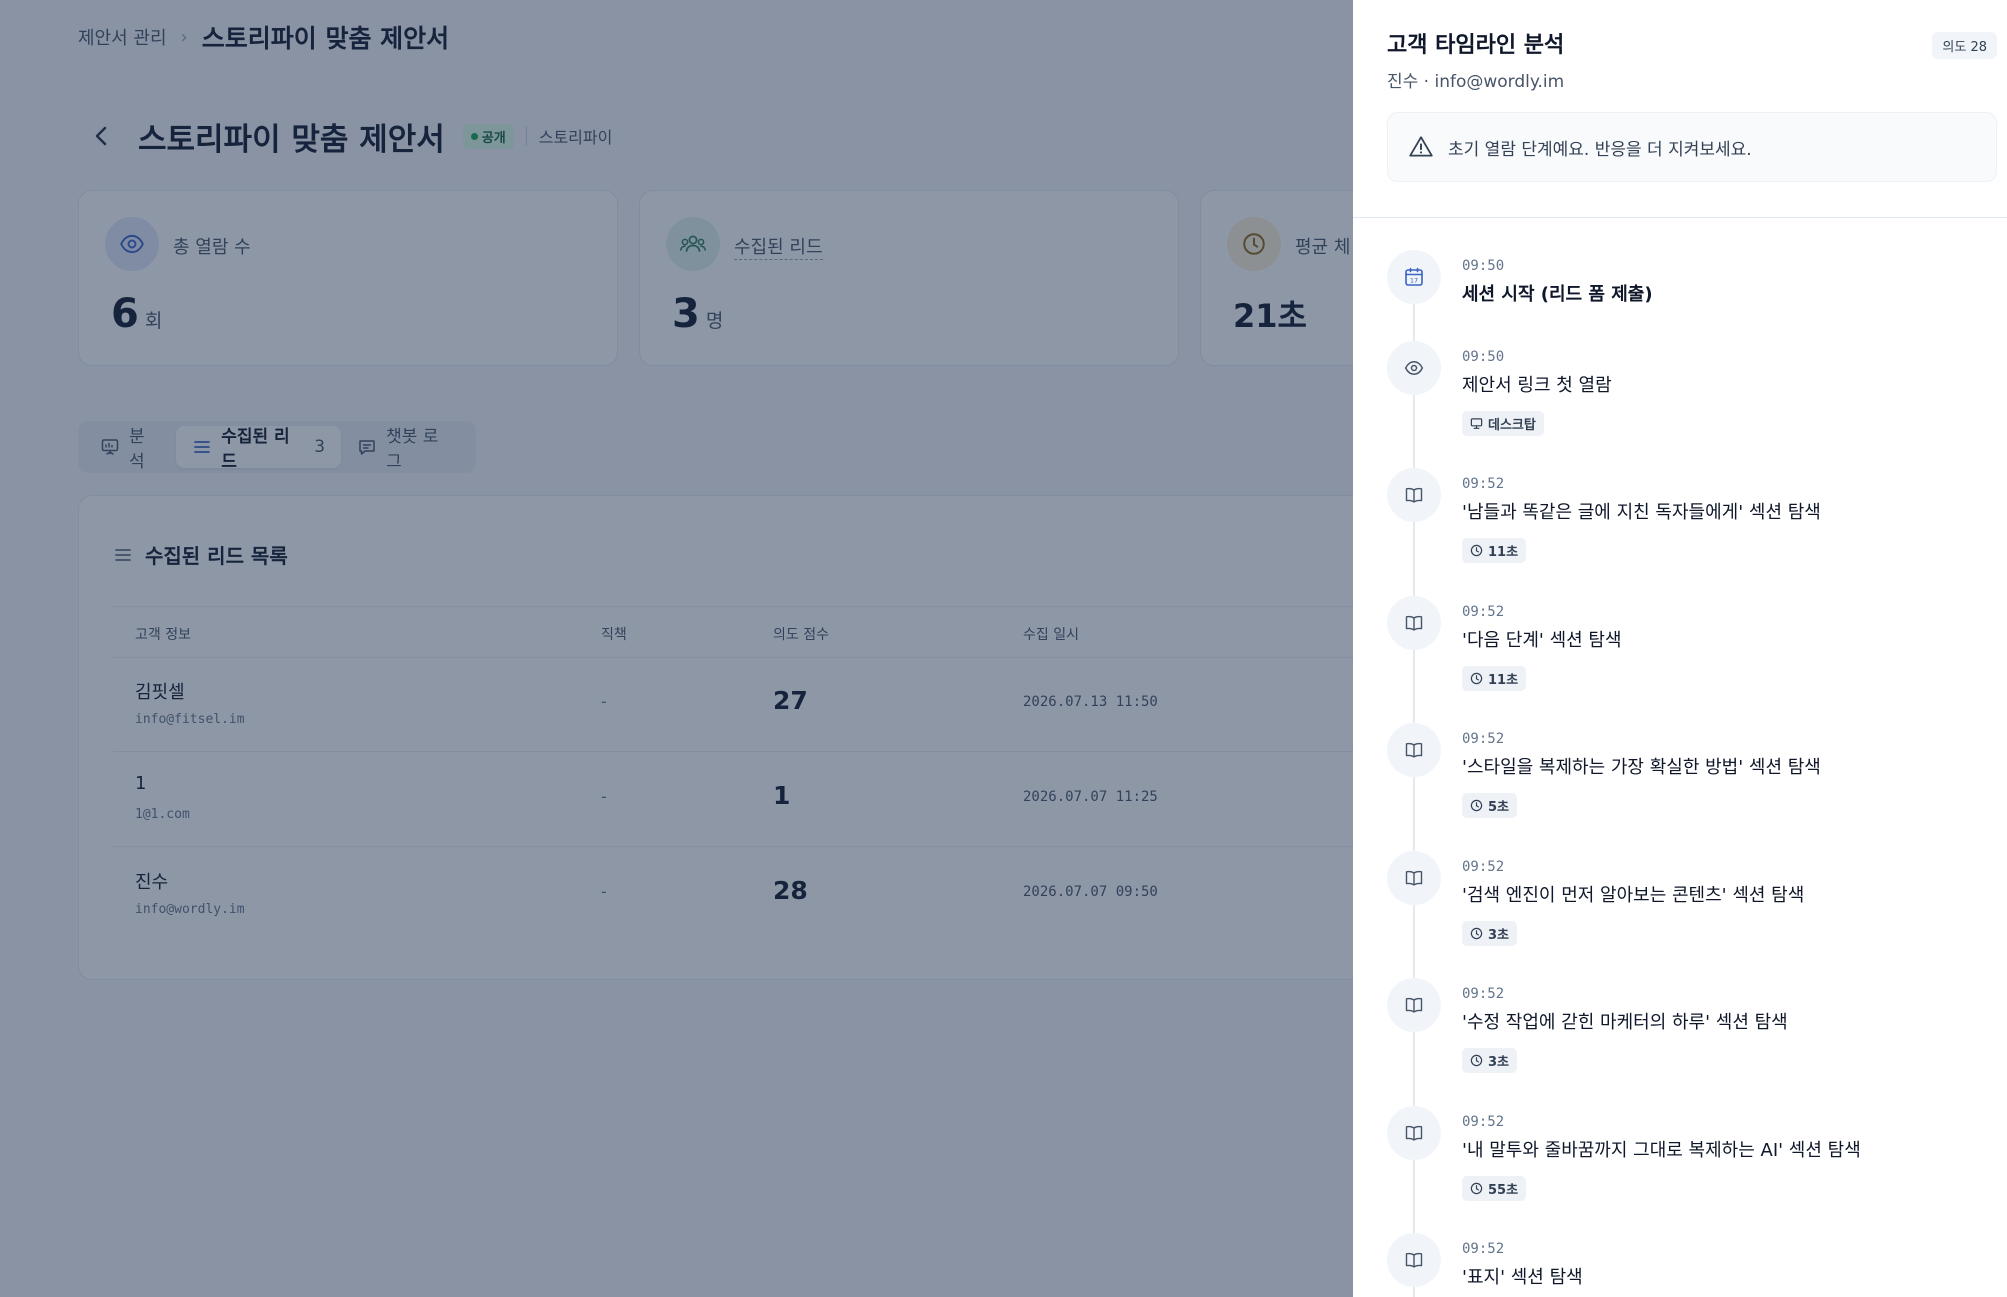  I want to click on event-title: '남들과 똑같은 글에 지친 독자들에게' 섹션 탐색, so click(1641, 512).